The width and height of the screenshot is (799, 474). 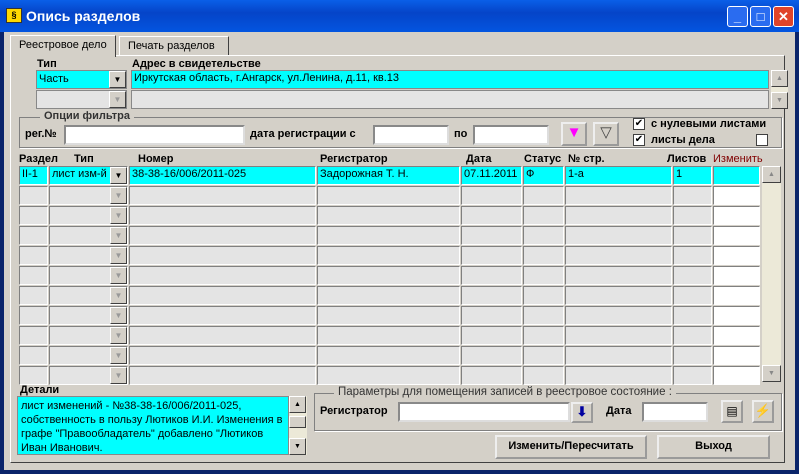 What do you see at coordinates (511, 135) in the screenshot?
I see `date-to-input` at bounding box center [511, 135].